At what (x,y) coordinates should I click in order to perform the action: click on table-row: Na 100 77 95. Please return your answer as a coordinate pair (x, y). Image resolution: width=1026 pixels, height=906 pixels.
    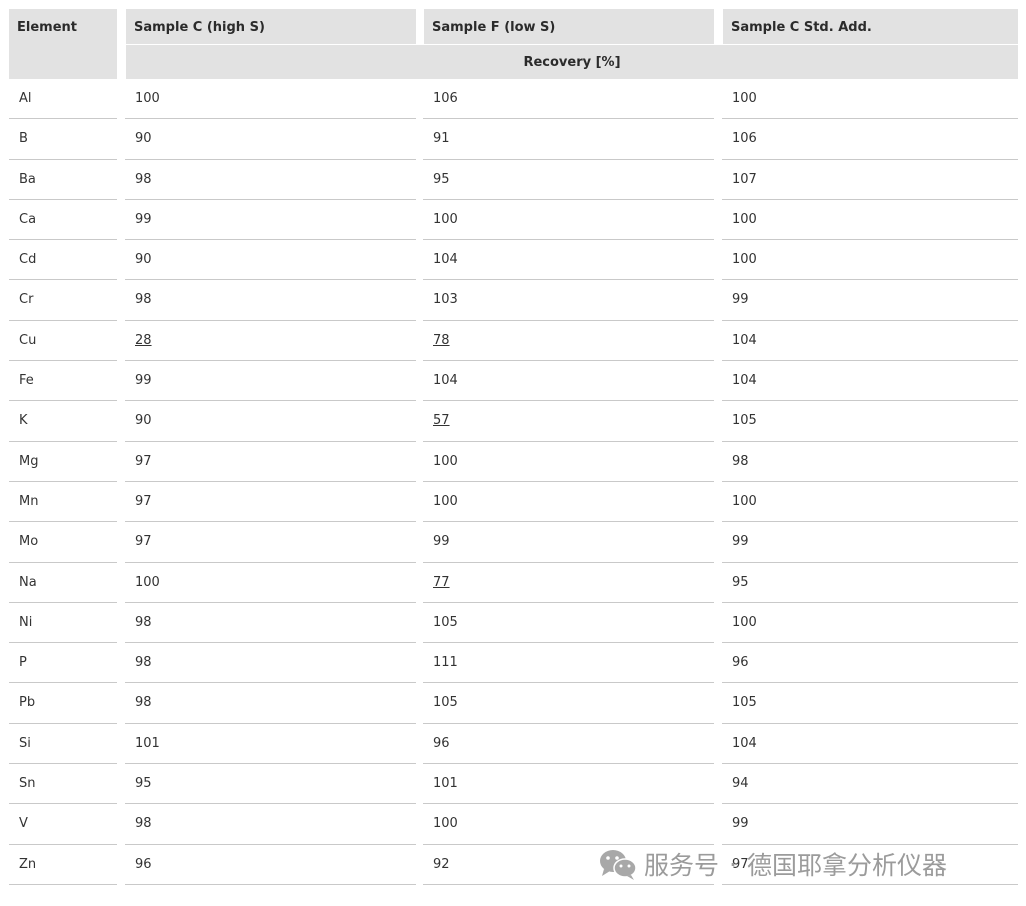
    Looking at the image, I should click on (513, 583).